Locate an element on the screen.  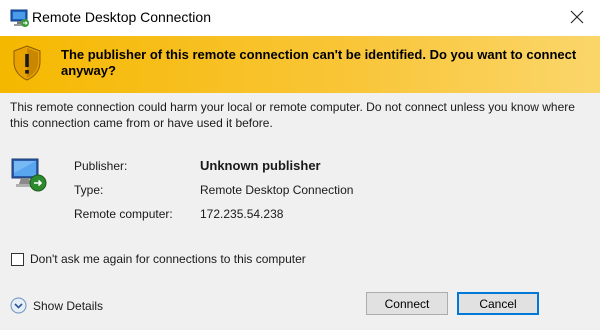
chevron-down-circle-icon is located at coordinates (18, 305).